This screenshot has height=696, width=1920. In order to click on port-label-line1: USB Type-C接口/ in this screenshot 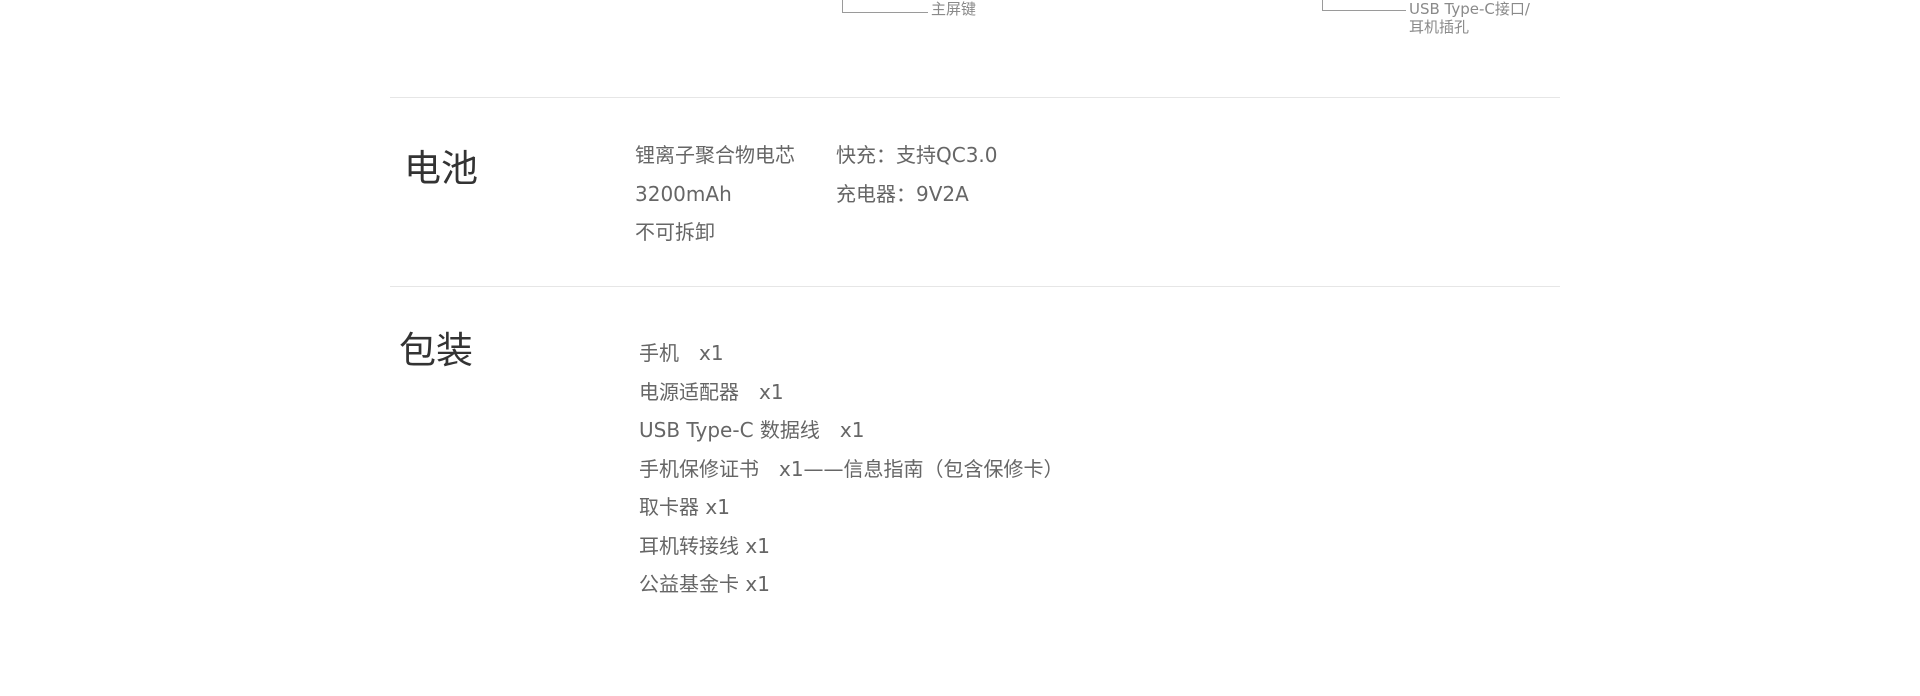, I will do `click(1469, 9)`.